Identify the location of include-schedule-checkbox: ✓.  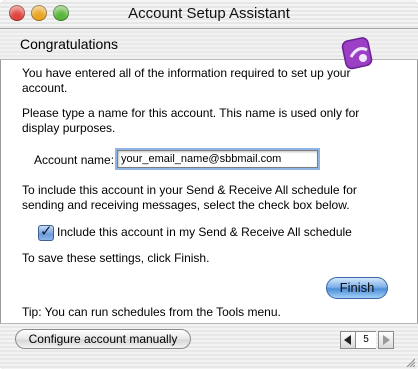
(46, 232).